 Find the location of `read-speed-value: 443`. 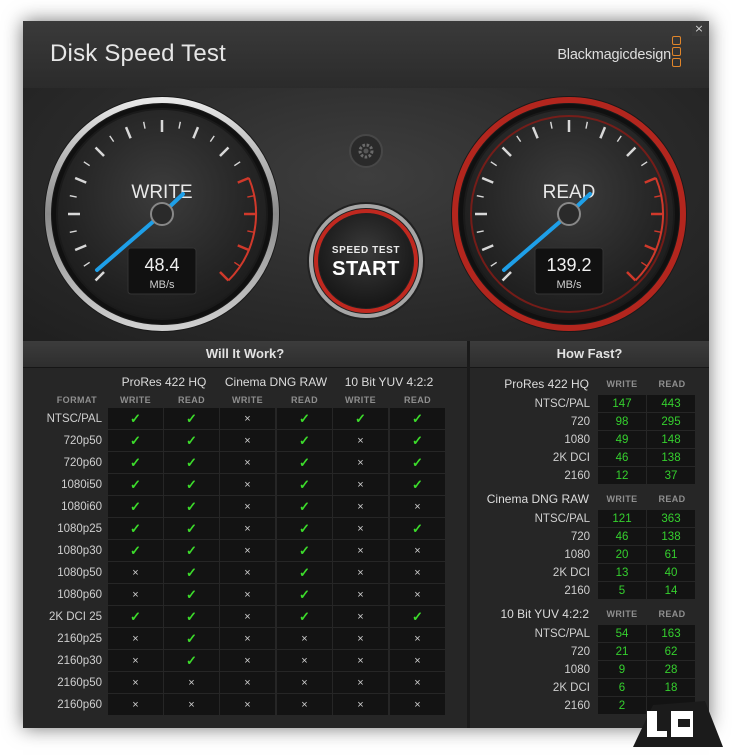

read-speed-value: 443 is located at coordinates (671, 404).